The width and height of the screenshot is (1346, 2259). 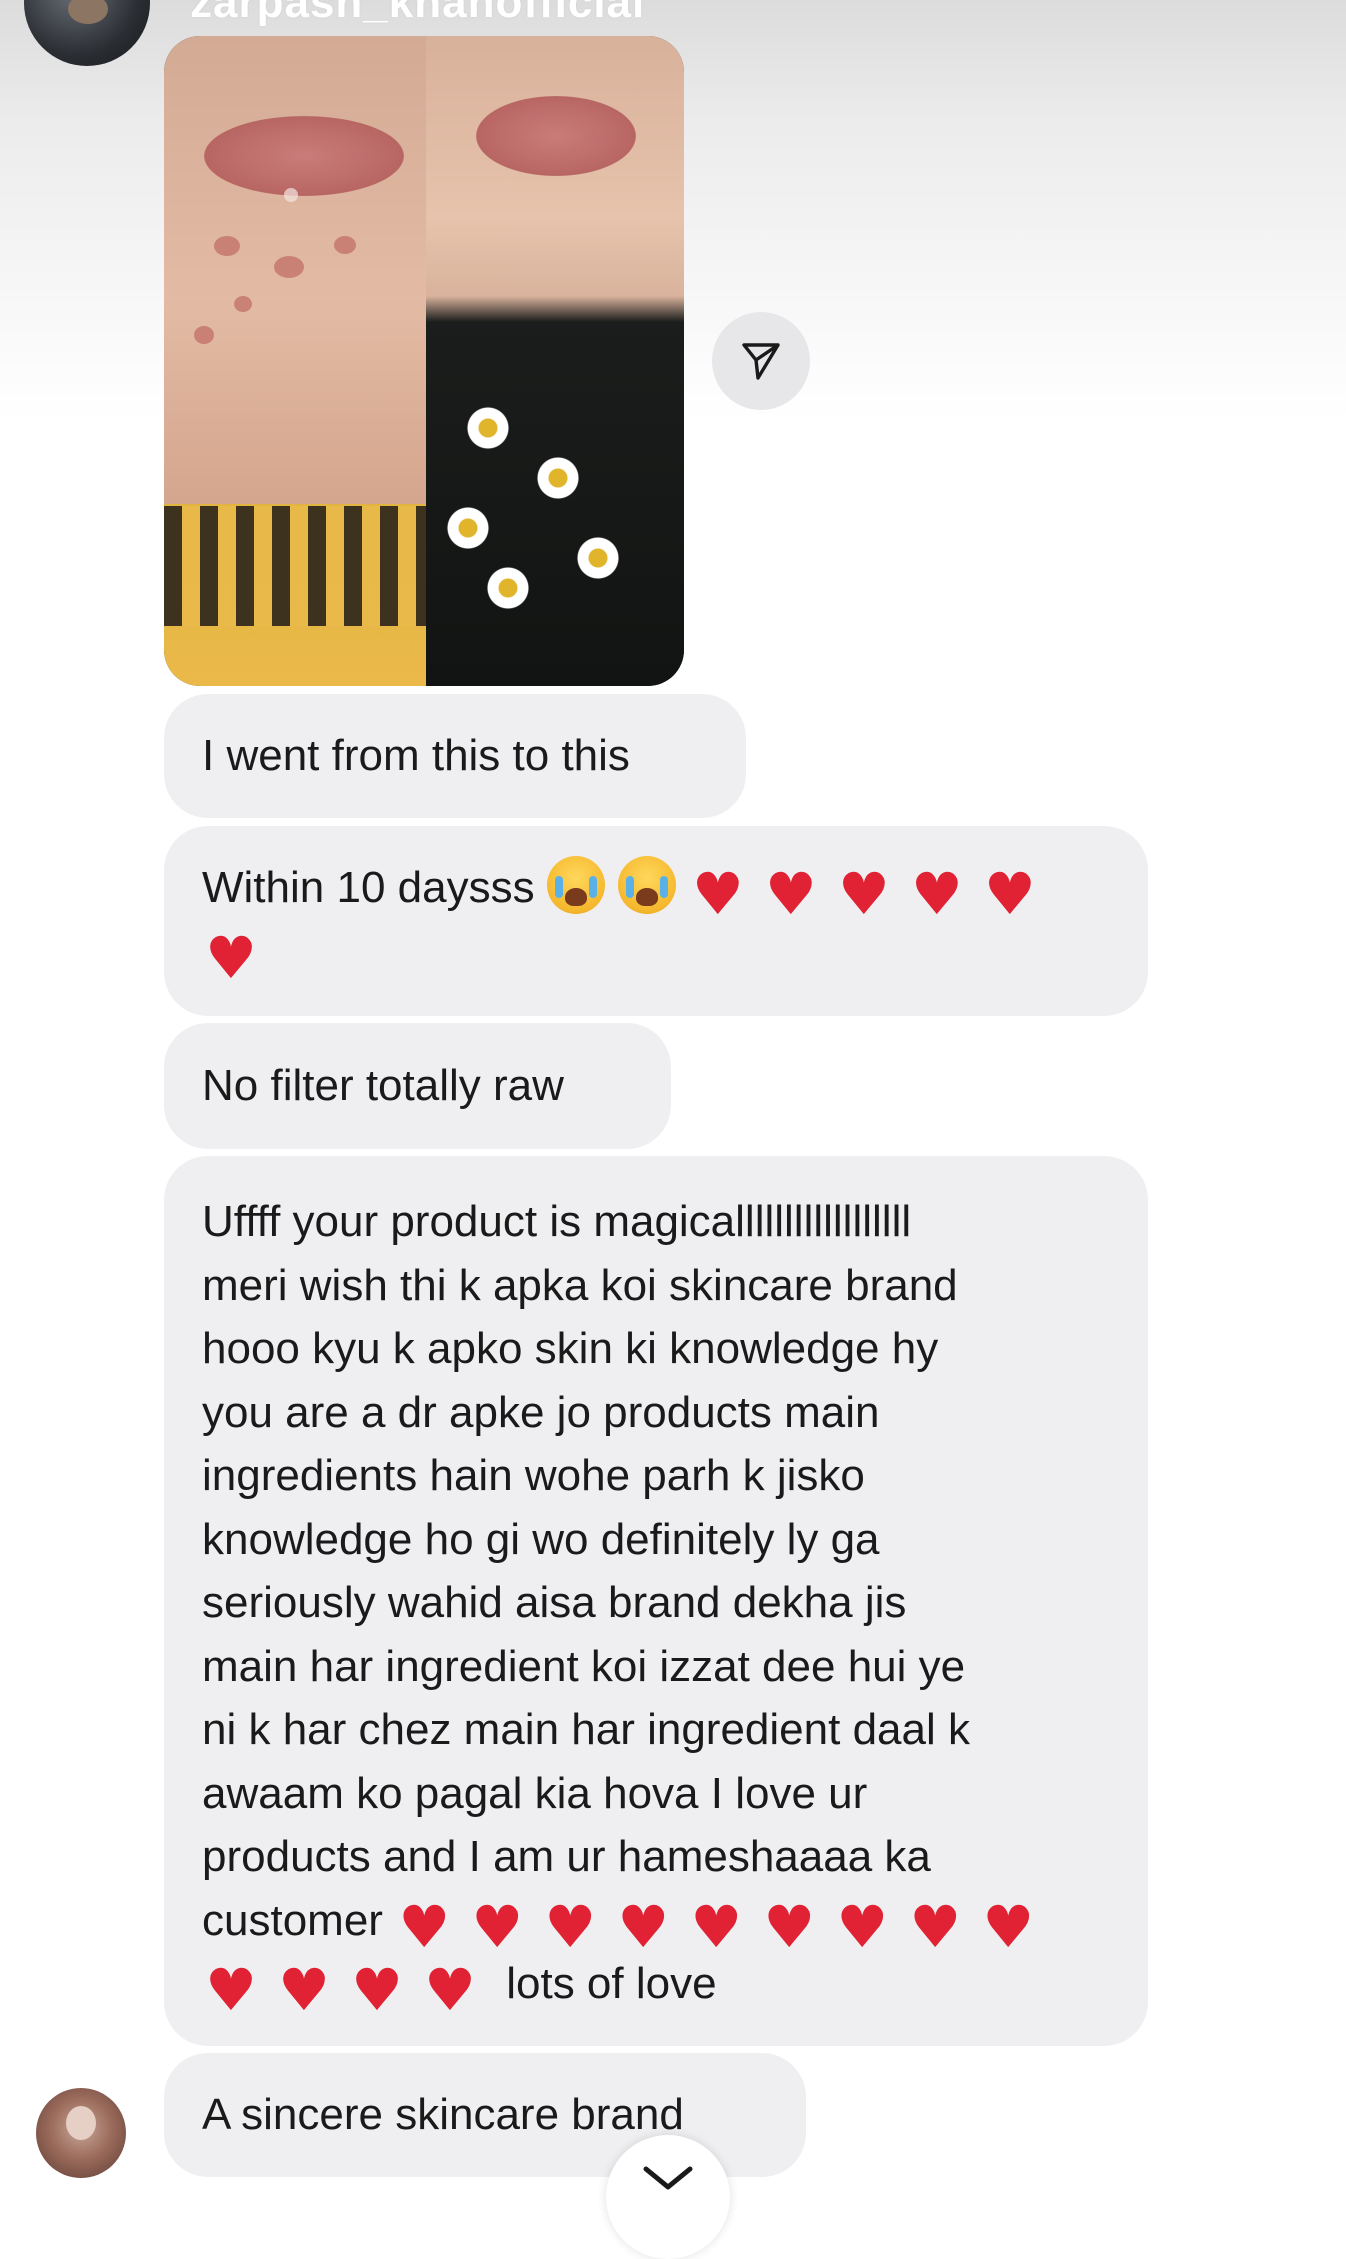 What do you see at coordinates (292, 1920) in the screenshot?
I see `message-line: customer` at bounding box center [292, 1920].